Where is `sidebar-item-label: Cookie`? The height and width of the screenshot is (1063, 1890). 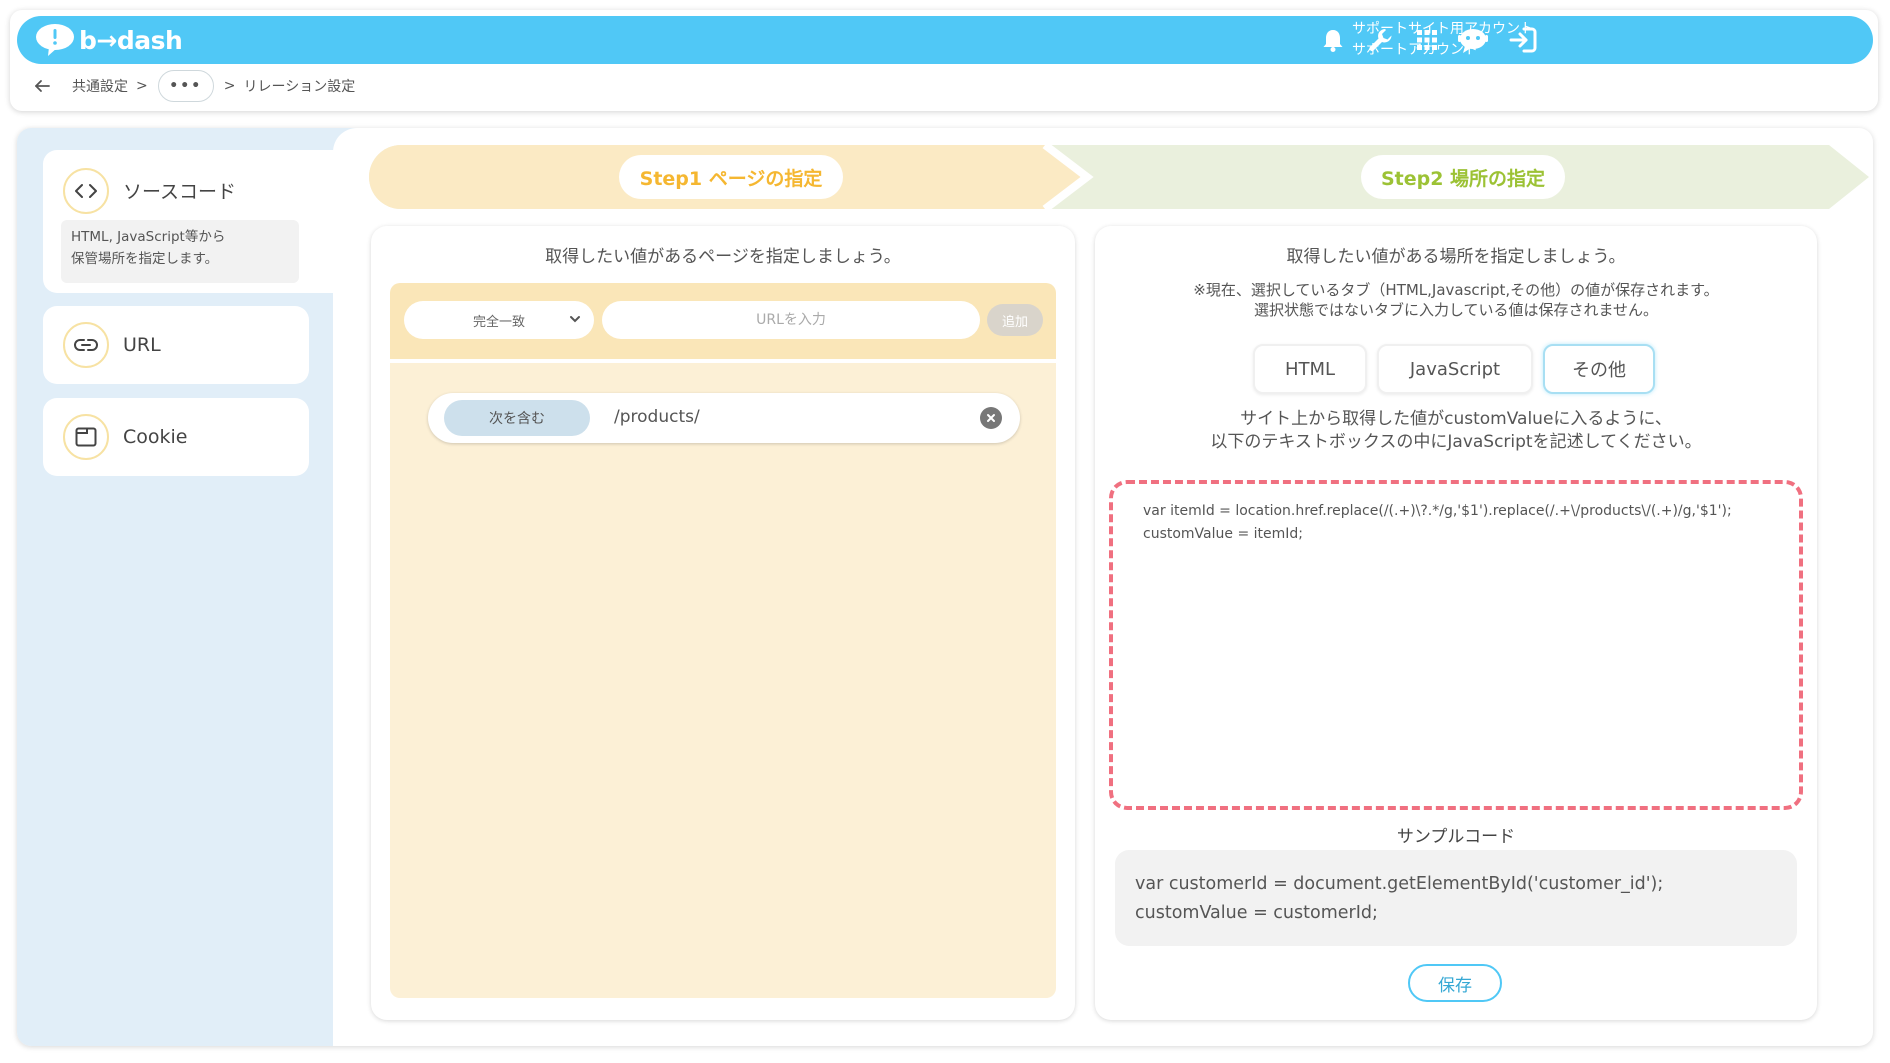
sidebar-item-label: Cookie is located at coordinates (155, 437).